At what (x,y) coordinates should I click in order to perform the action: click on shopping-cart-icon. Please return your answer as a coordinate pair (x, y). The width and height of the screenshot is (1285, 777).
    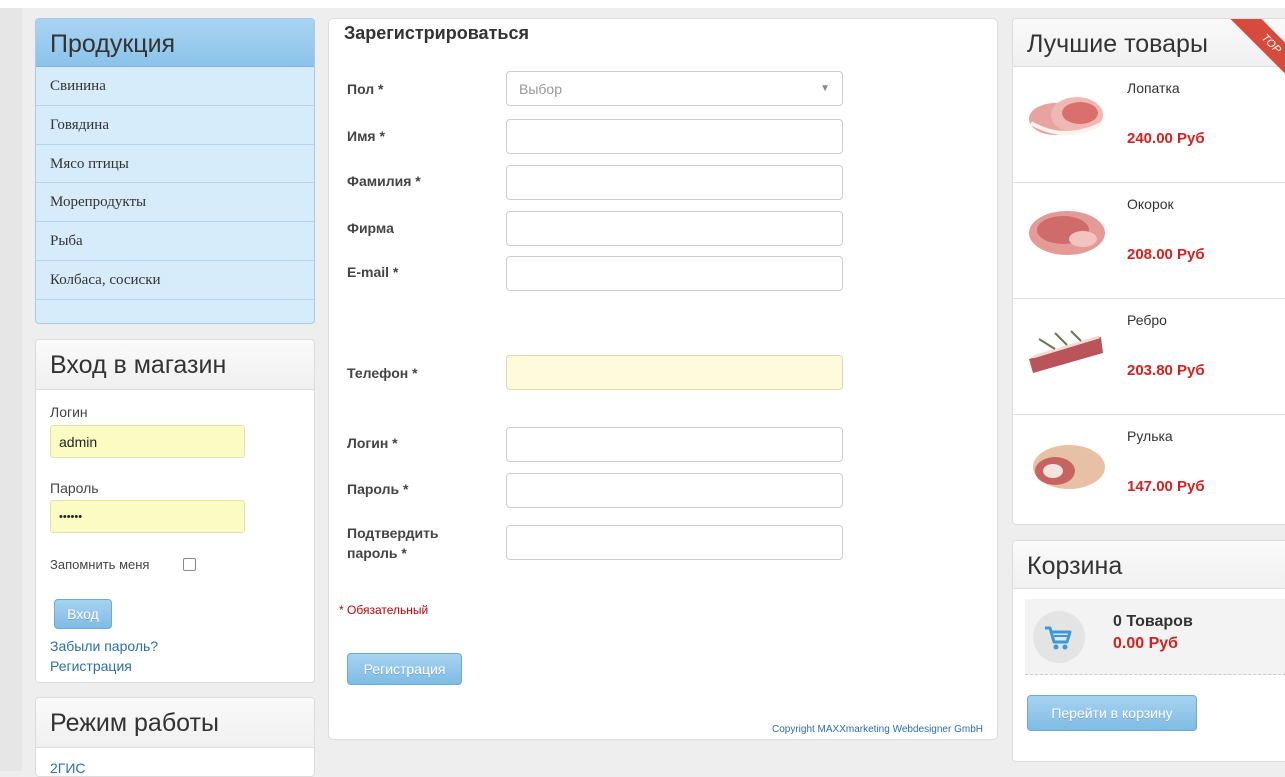
    Looking at the image, I should click on (1058, 638).